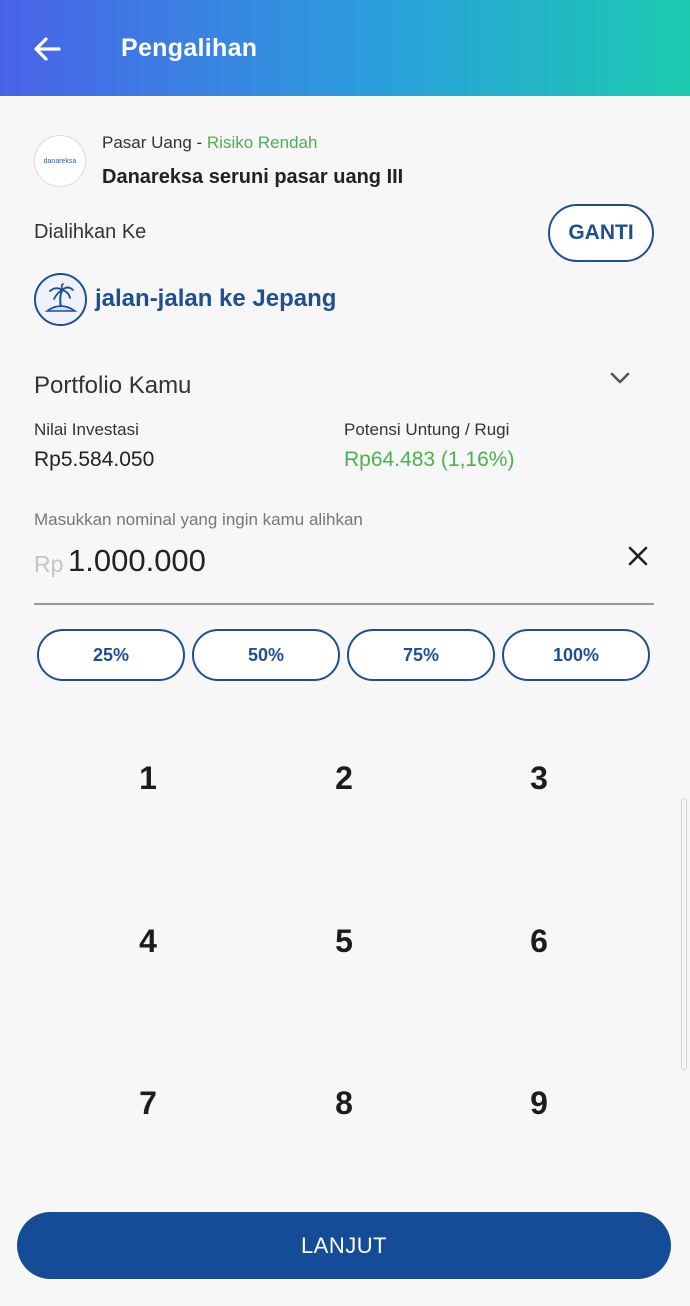 This screenshot has height=1306, width=690. I want to click on page-title: Pengalihan, so click(189, 48).